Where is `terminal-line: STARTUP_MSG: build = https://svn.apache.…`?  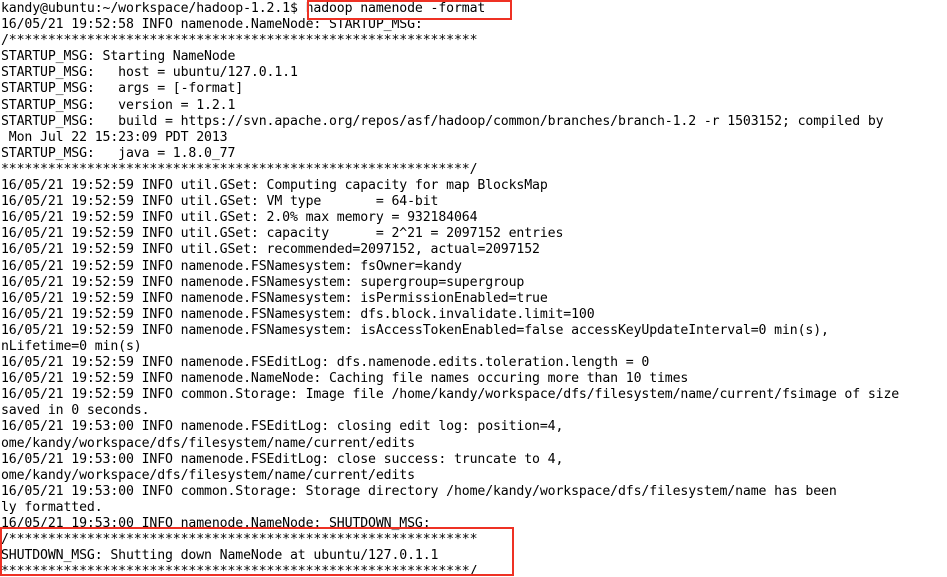
terminal-line: STARTUP_MSG: build = https://svn.apache.… is located at coordinates (442, 121).